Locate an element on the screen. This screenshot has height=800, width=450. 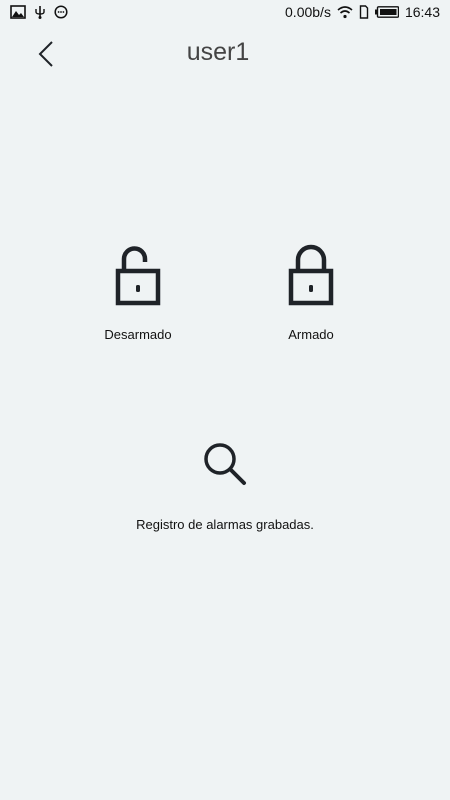
status-bar-left is located at coordinates (39, 12).